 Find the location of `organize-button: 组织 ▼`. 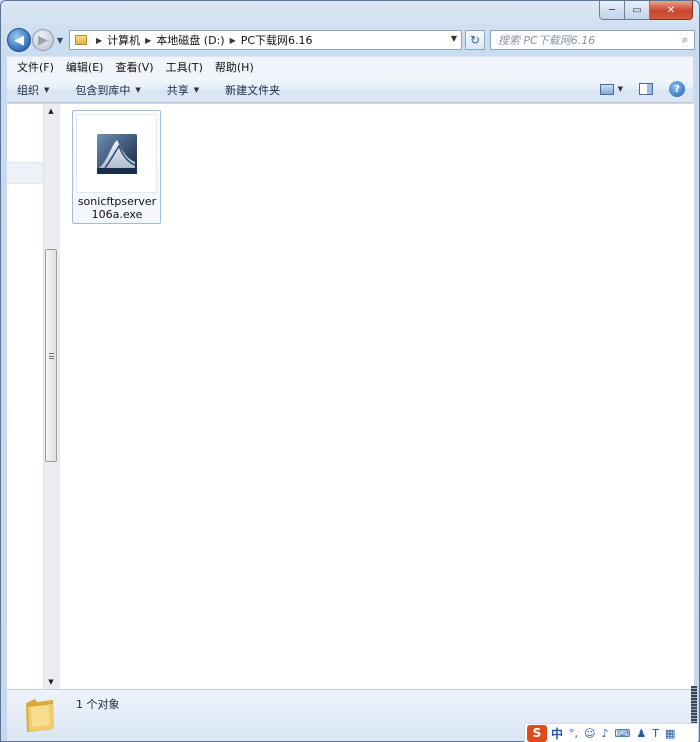

organize-button: 组织 ▼ is located at coordinates (33, 90).